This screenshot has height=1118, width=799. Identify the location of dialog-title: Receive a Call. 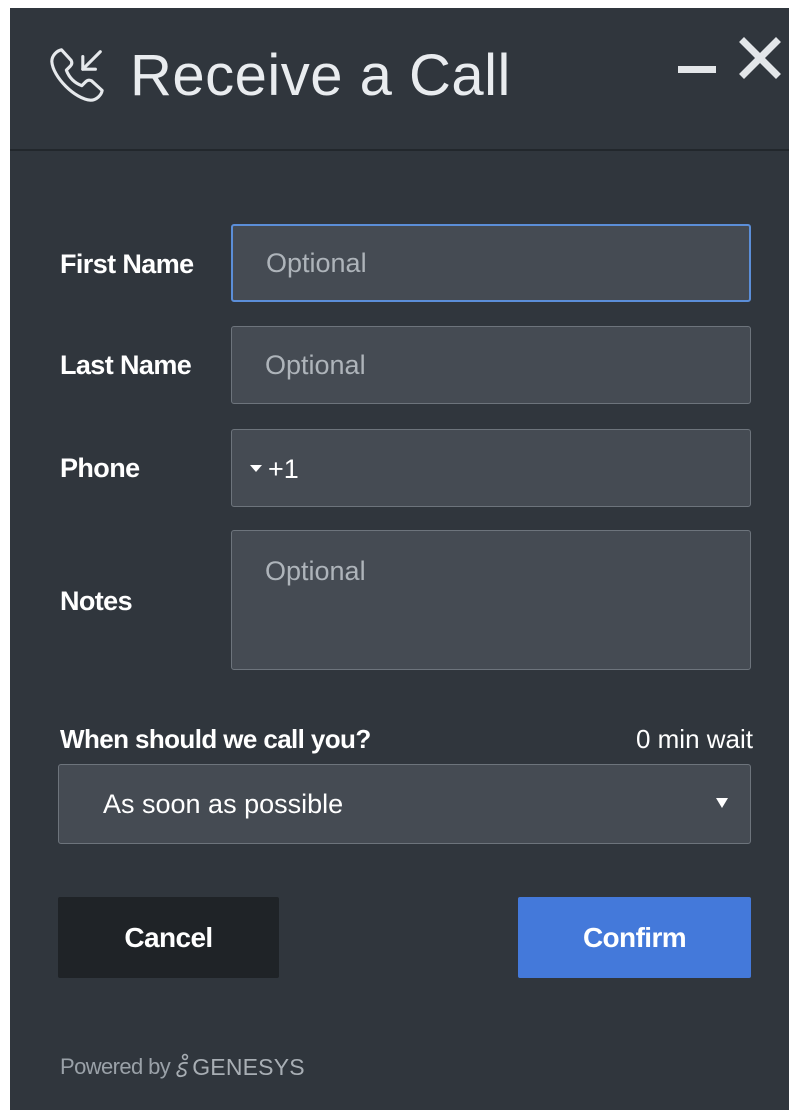
(320, 75).